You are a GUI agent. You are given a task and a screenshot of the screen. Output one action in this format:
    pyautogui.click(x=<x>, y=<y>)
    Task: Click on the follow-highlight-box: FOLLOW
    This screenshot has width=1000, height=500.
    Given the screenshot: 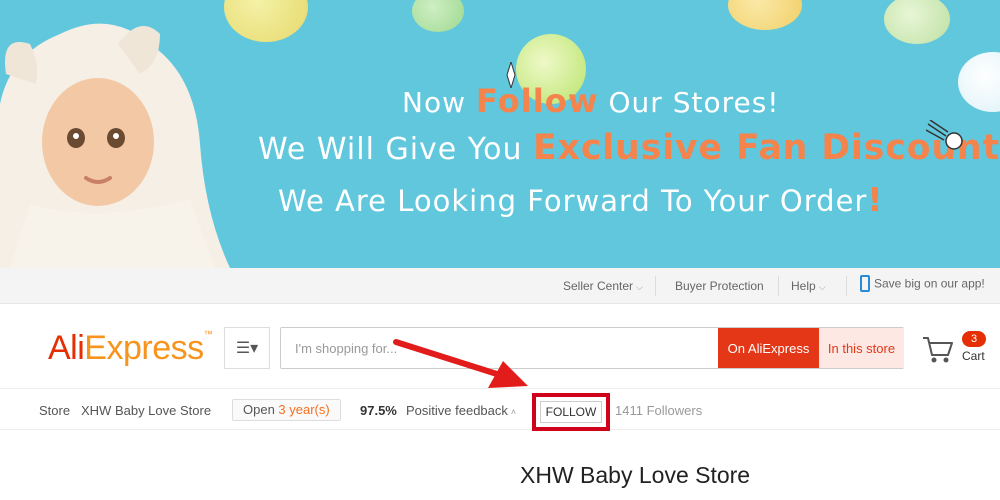 What is the action you would take?
    pyautogui.click(x=571, y=412)
    